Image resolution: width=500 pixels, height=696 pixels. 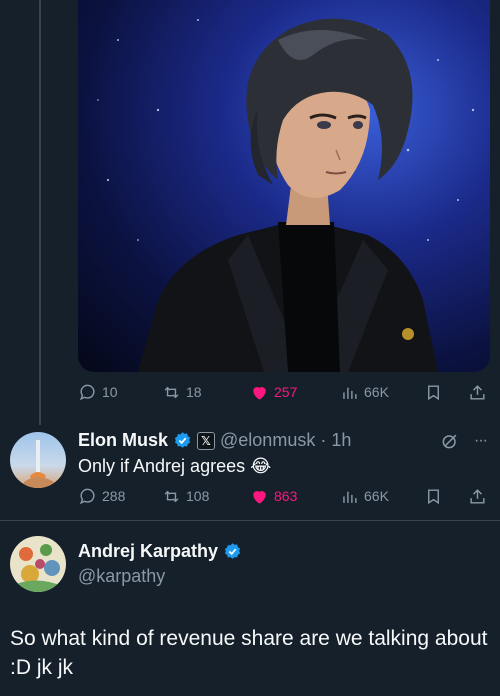 I want to click on repost-button: 108, so click(x=185, y=496).